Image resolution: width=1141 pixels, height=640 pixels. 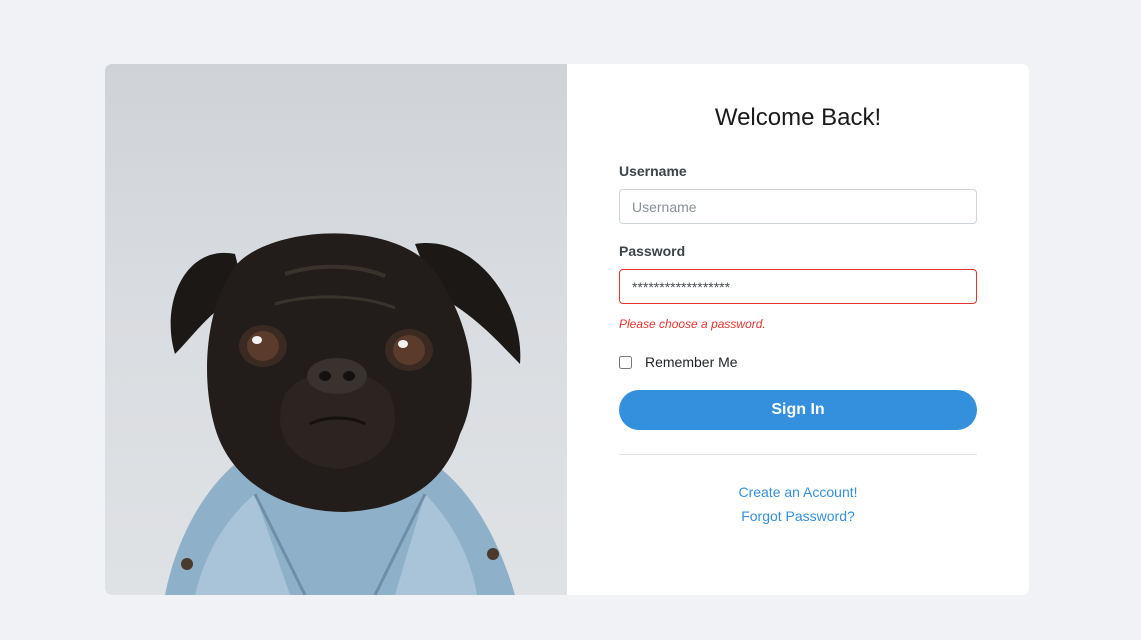 I want to click on password-error-message: Please choose a password., so click(x=692, y=324).